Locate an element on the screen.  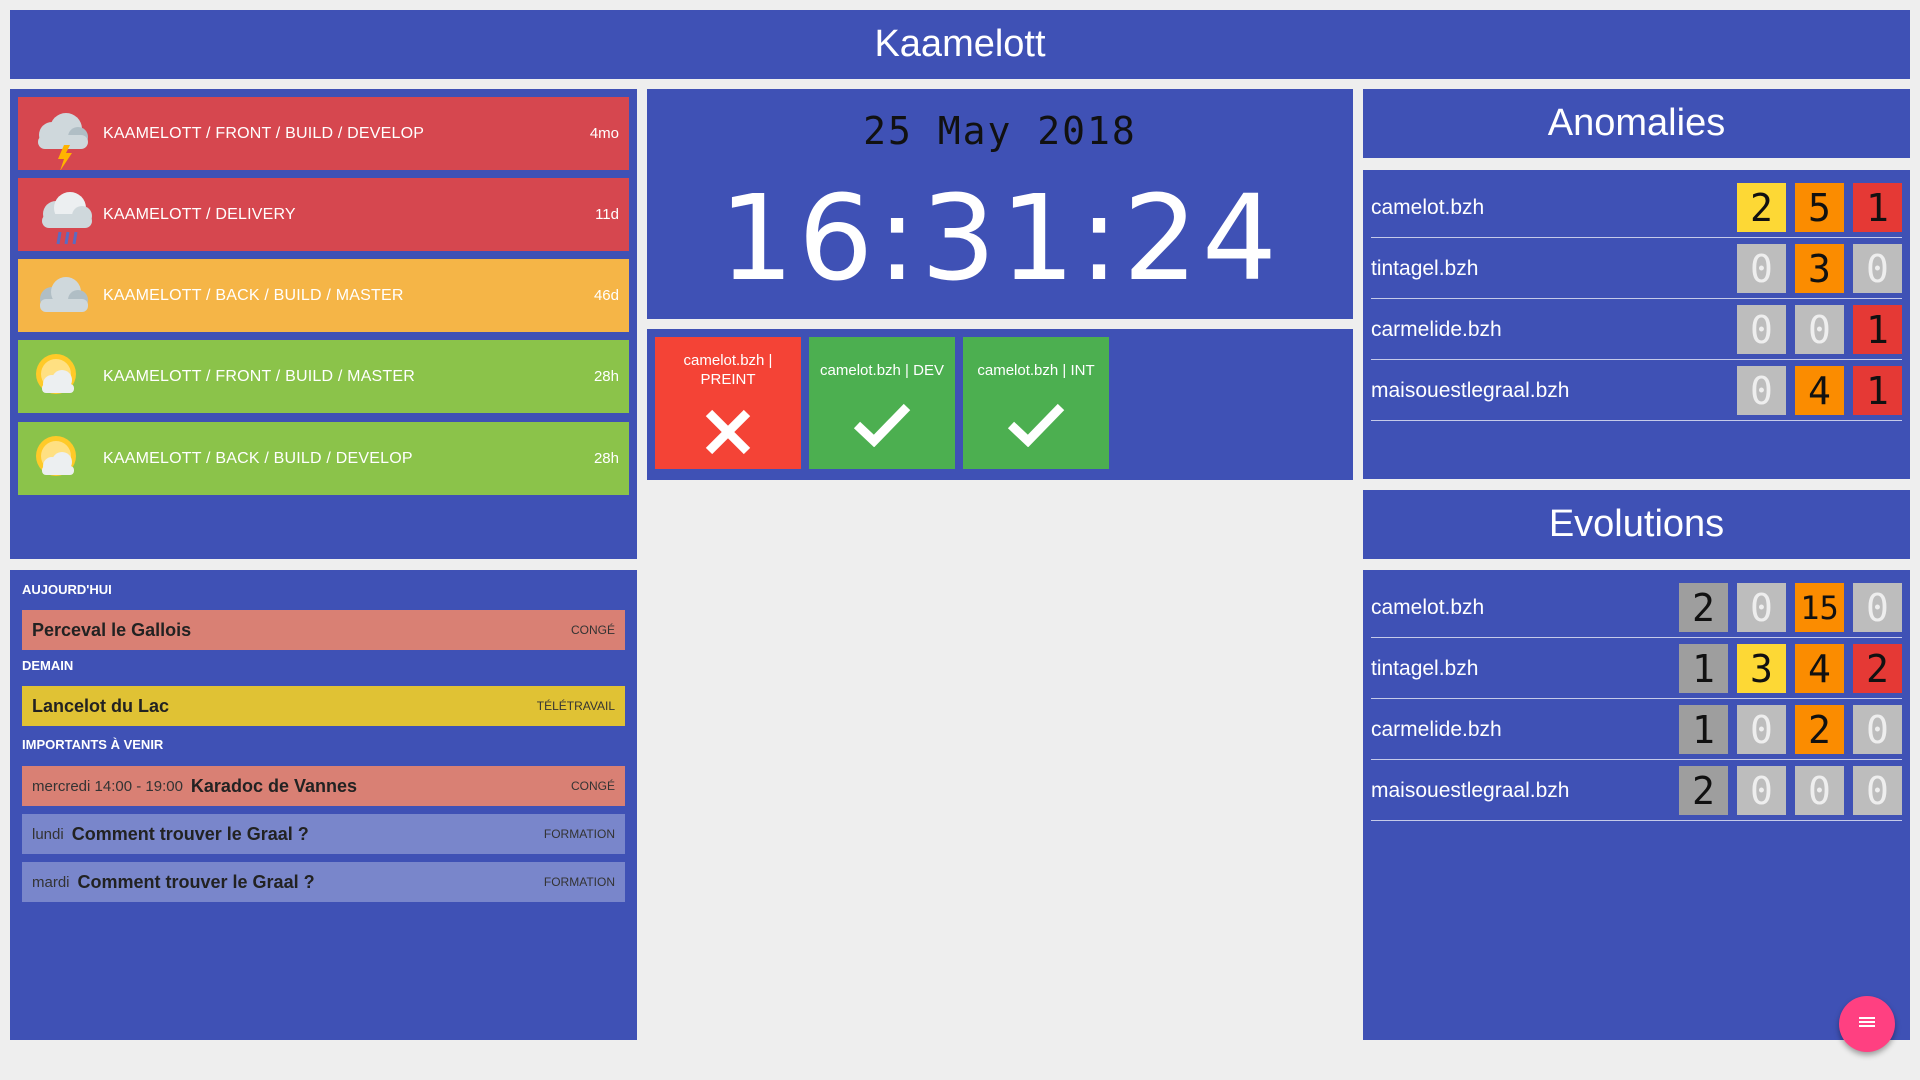
anomaly-row: tintagel.bzh 0 3 0 is located at coordinates (1636, 269).